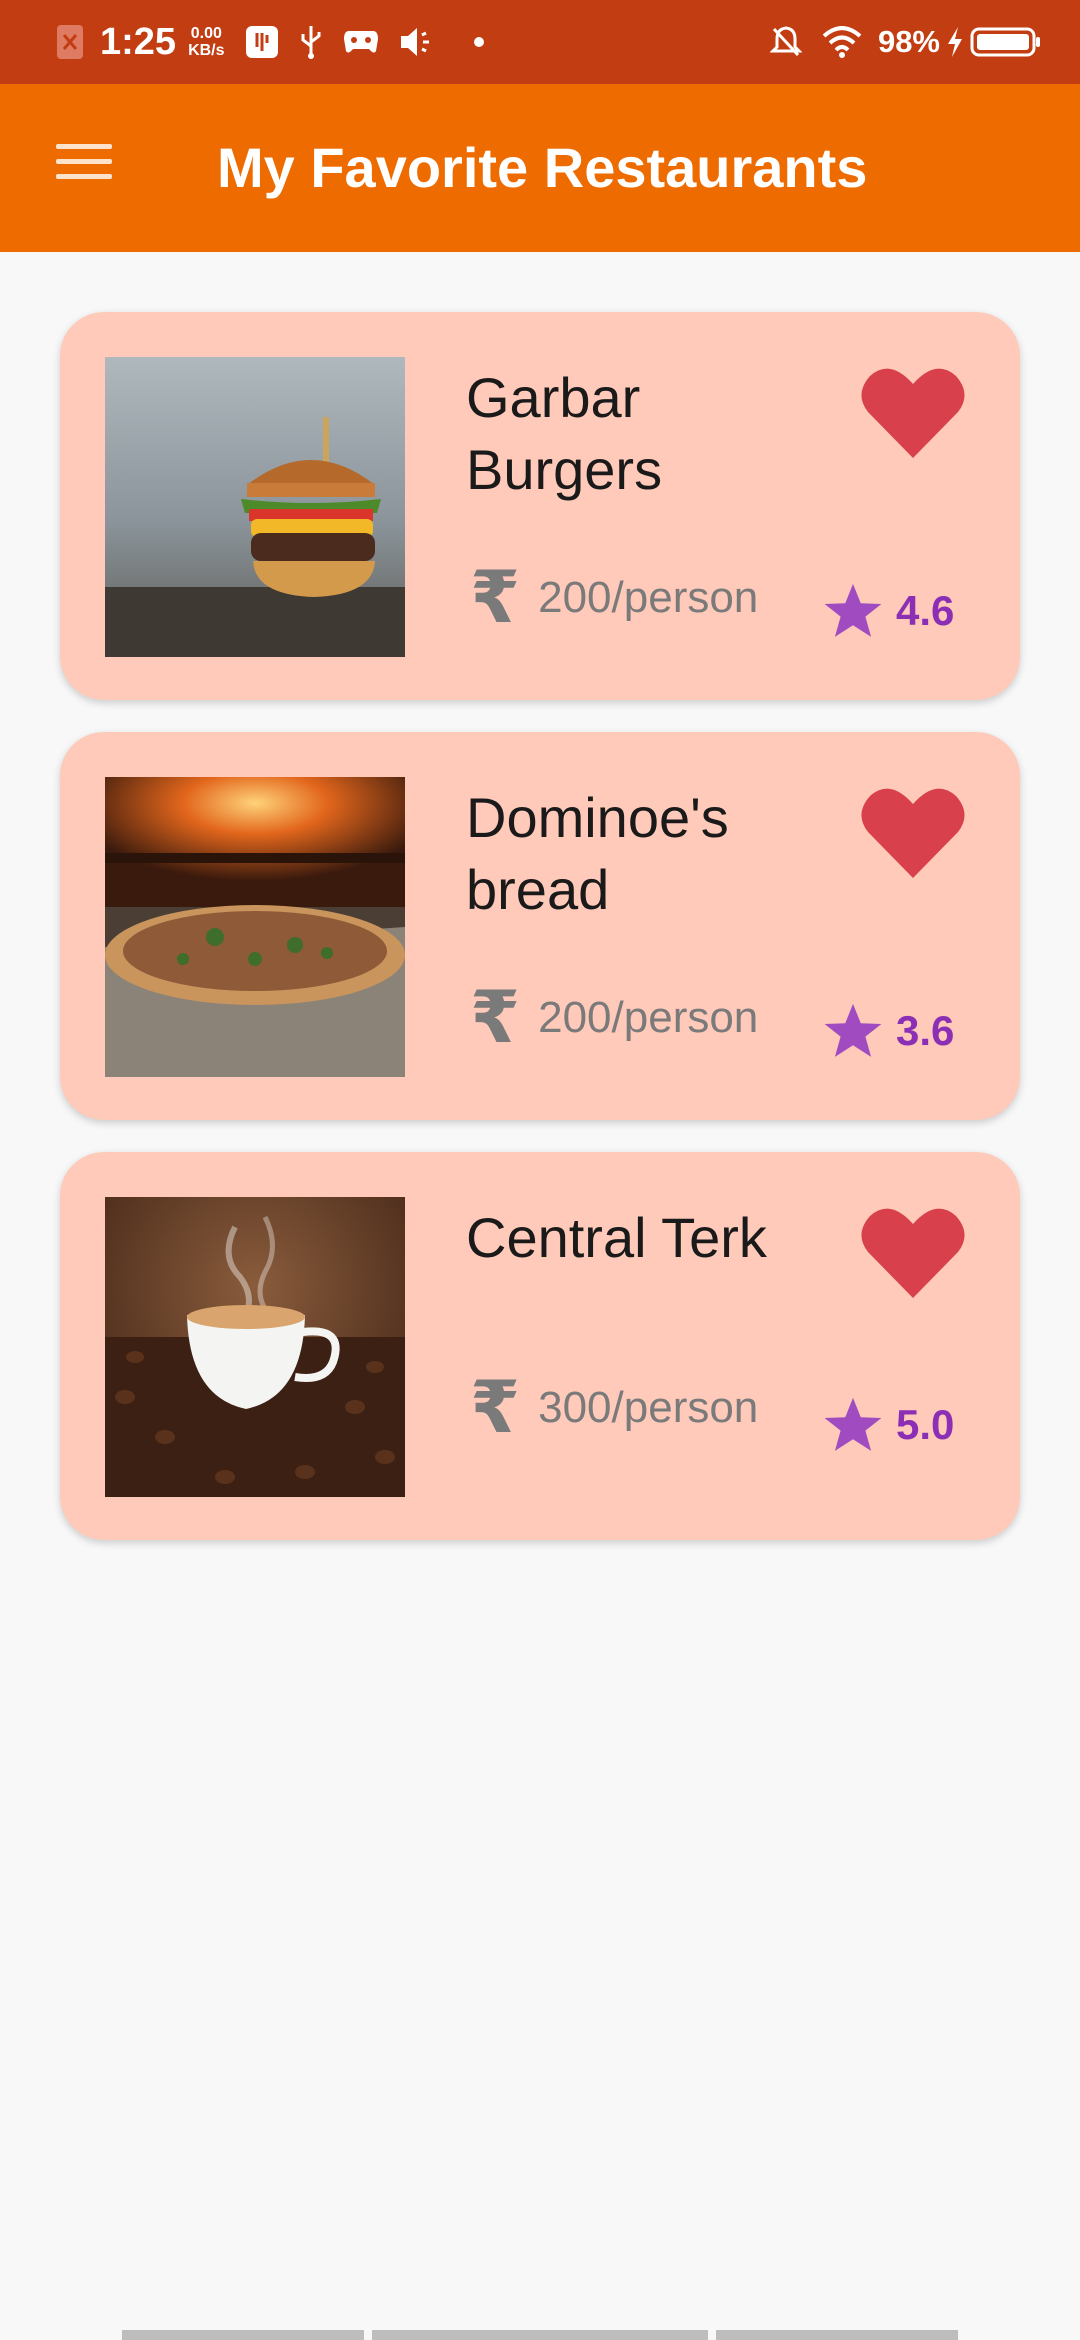  I want to click on coffee-photo, so click(255, 1347).